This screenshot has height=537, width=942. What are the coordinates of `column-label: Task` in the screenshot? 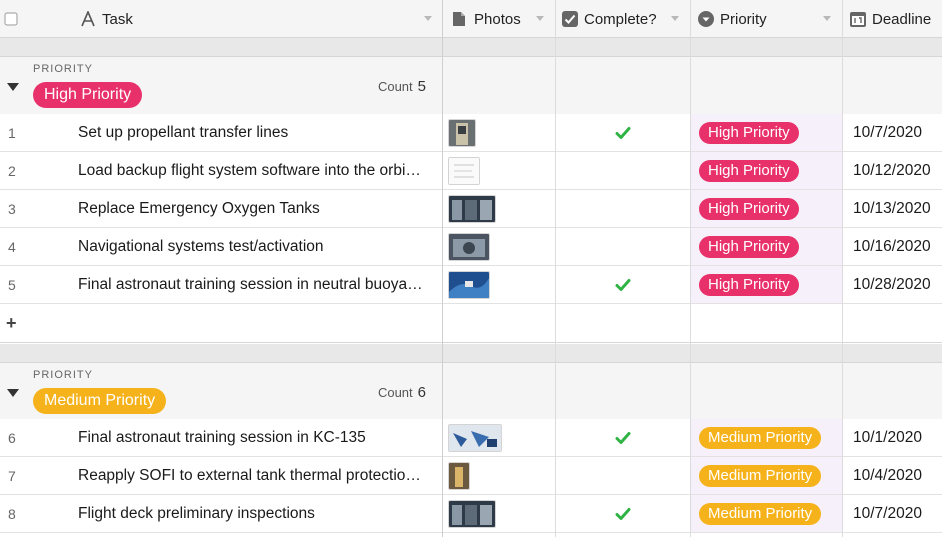 It's located at (117, 19).